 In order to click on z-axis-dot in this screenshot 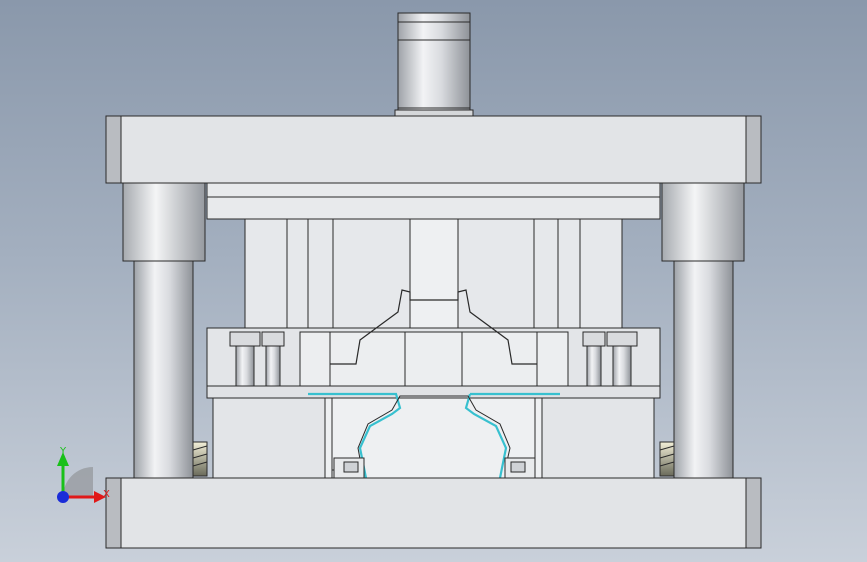, I will do `click(63, 497)`.